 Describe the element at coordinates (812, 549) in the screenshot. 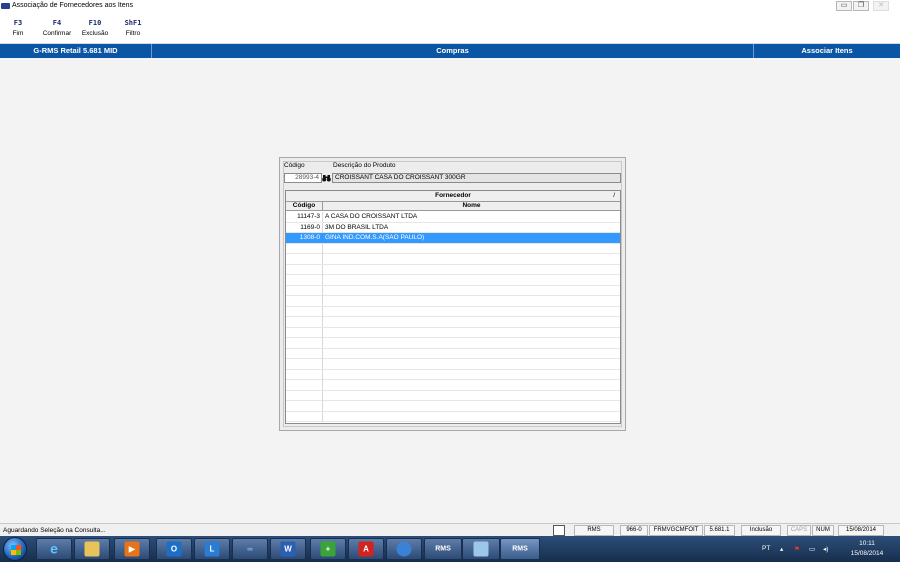

I see `network-icon: ▭` at that location.